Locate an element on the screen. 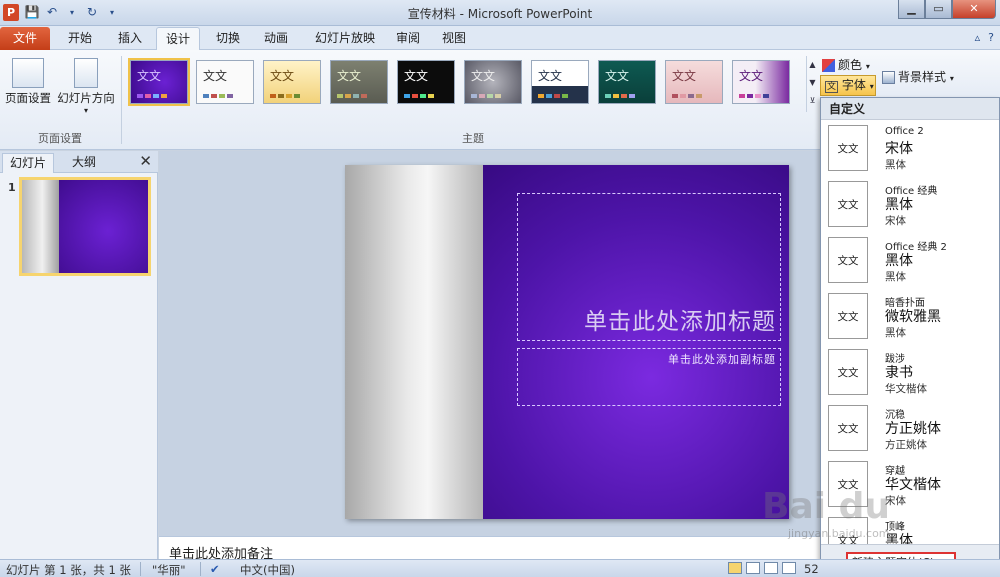 This screenshot has height=577, width=1000. group-divider is located at coordinates (121, 100).